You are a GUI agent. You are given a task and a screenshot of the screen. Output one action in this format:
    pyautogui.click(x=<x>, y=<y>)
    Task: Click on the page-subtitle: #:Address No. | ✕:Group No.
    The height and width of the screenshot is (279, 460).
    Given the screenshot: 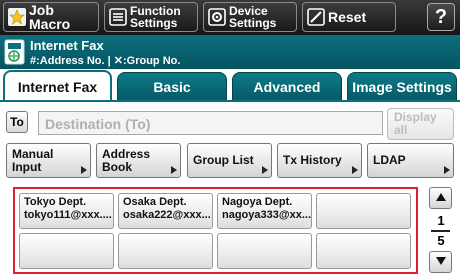 What is the action you would take?
    pyautogui.click(x=105, y=61)
    